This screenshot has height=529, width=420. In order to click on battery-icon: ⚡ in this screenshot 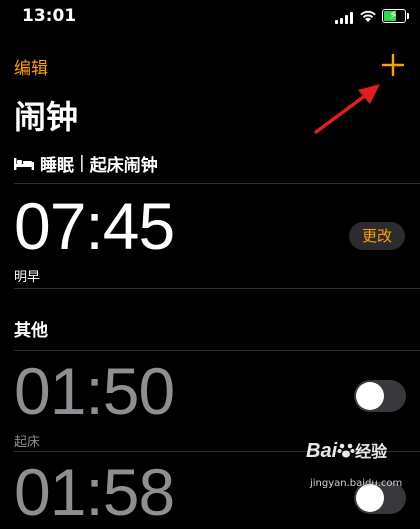, I will do `click(395, 15)`.